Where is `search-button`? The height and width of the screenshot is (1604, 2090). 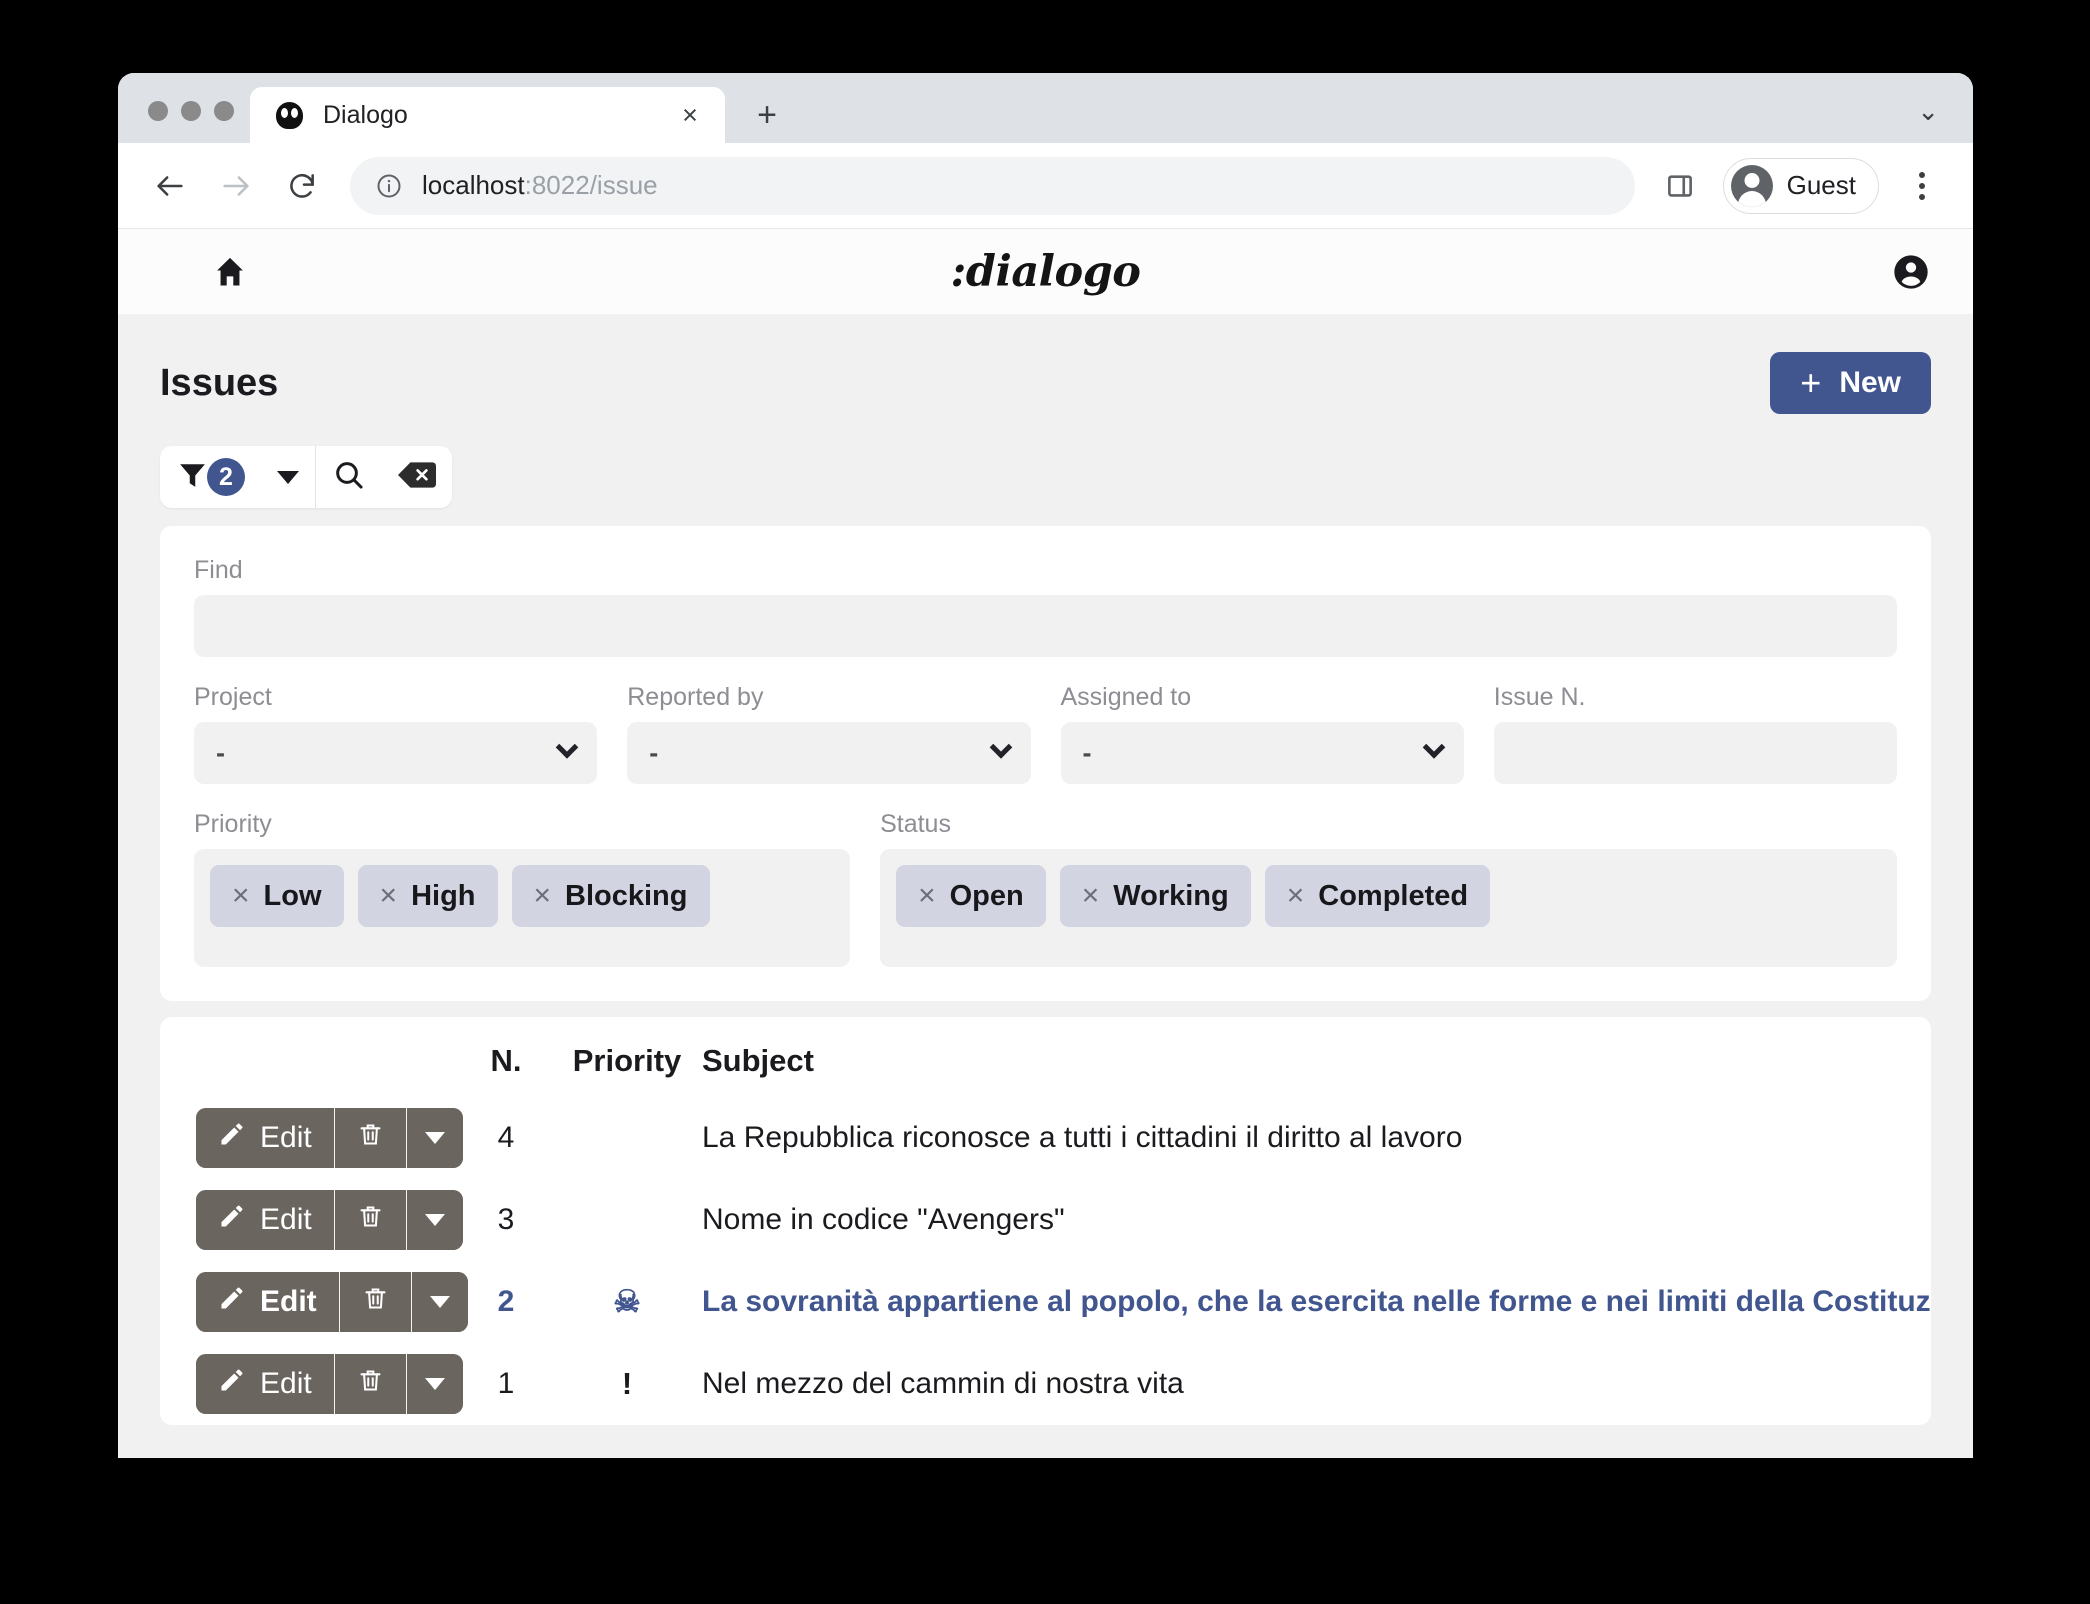 search-button is located at coordinates (349, 477).